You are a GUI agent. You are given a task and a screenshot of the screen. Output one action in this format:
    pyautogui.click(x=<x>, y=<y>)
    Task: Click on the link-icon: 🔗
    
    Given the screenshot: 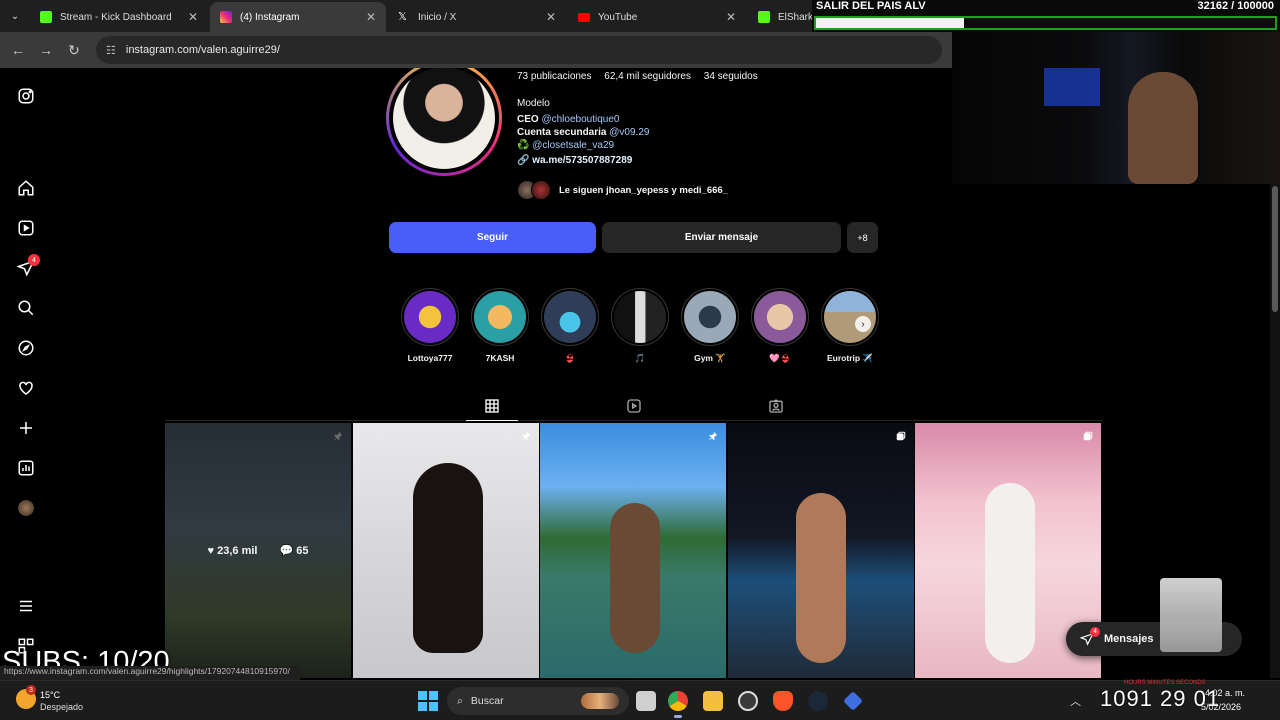 What is the action you would take?
    pyautogui.click(x=523, y=160)
    